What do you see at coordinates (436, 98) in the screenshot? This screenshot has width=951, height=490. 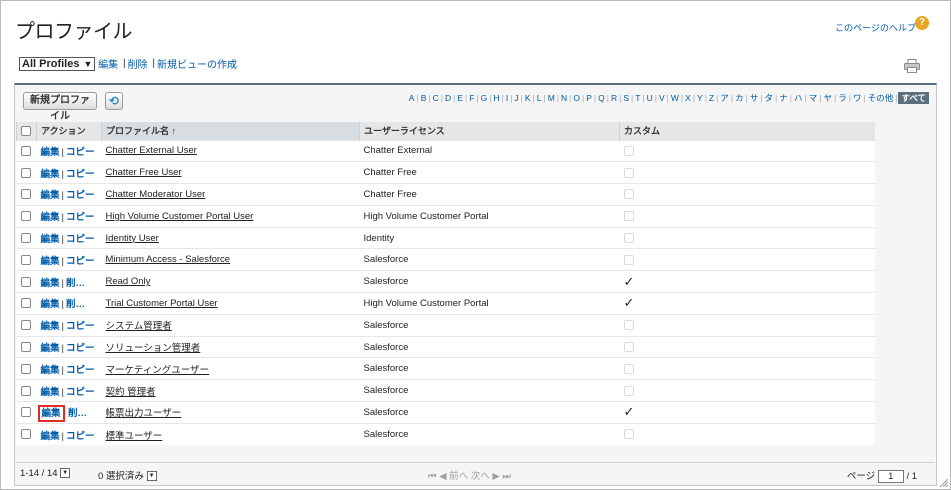 I see `alphabet-filter-item: C` at bounding box center [436, 98].